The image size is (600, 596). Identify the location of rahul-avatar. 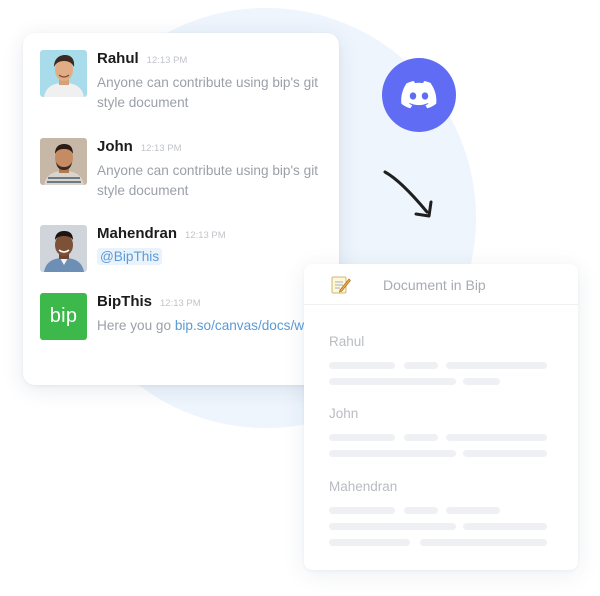
(63, 73).